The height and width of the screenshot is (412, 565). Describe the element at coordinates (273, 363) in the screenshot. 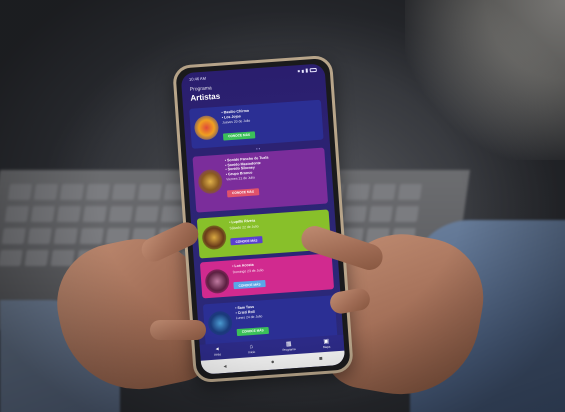

I see `nav-home-icon: ●` at that location.